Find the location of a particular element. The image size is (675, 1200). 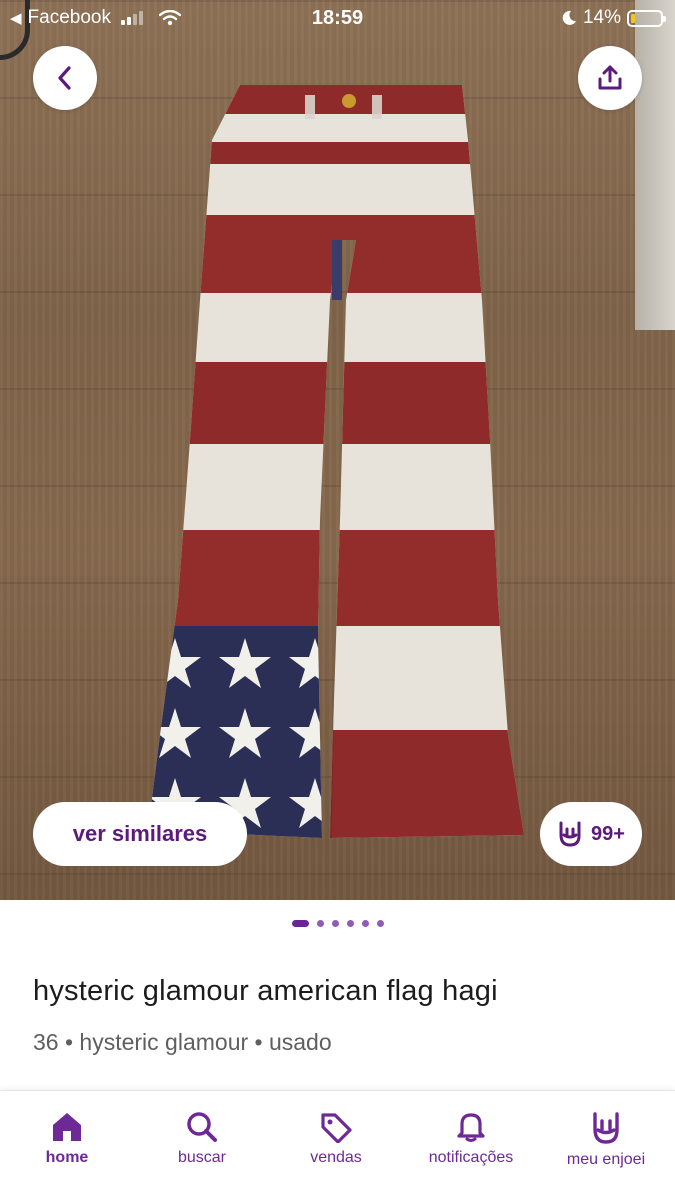

bell-icon is located at coordinates (471, 1127).